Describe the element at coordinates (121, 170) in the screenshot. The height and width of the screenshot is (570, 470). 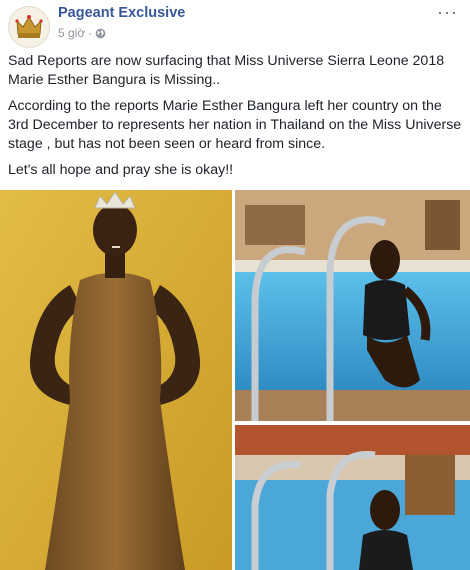
I see `post-paragraph: Let's all hope and pray she is okay!!` at that location.